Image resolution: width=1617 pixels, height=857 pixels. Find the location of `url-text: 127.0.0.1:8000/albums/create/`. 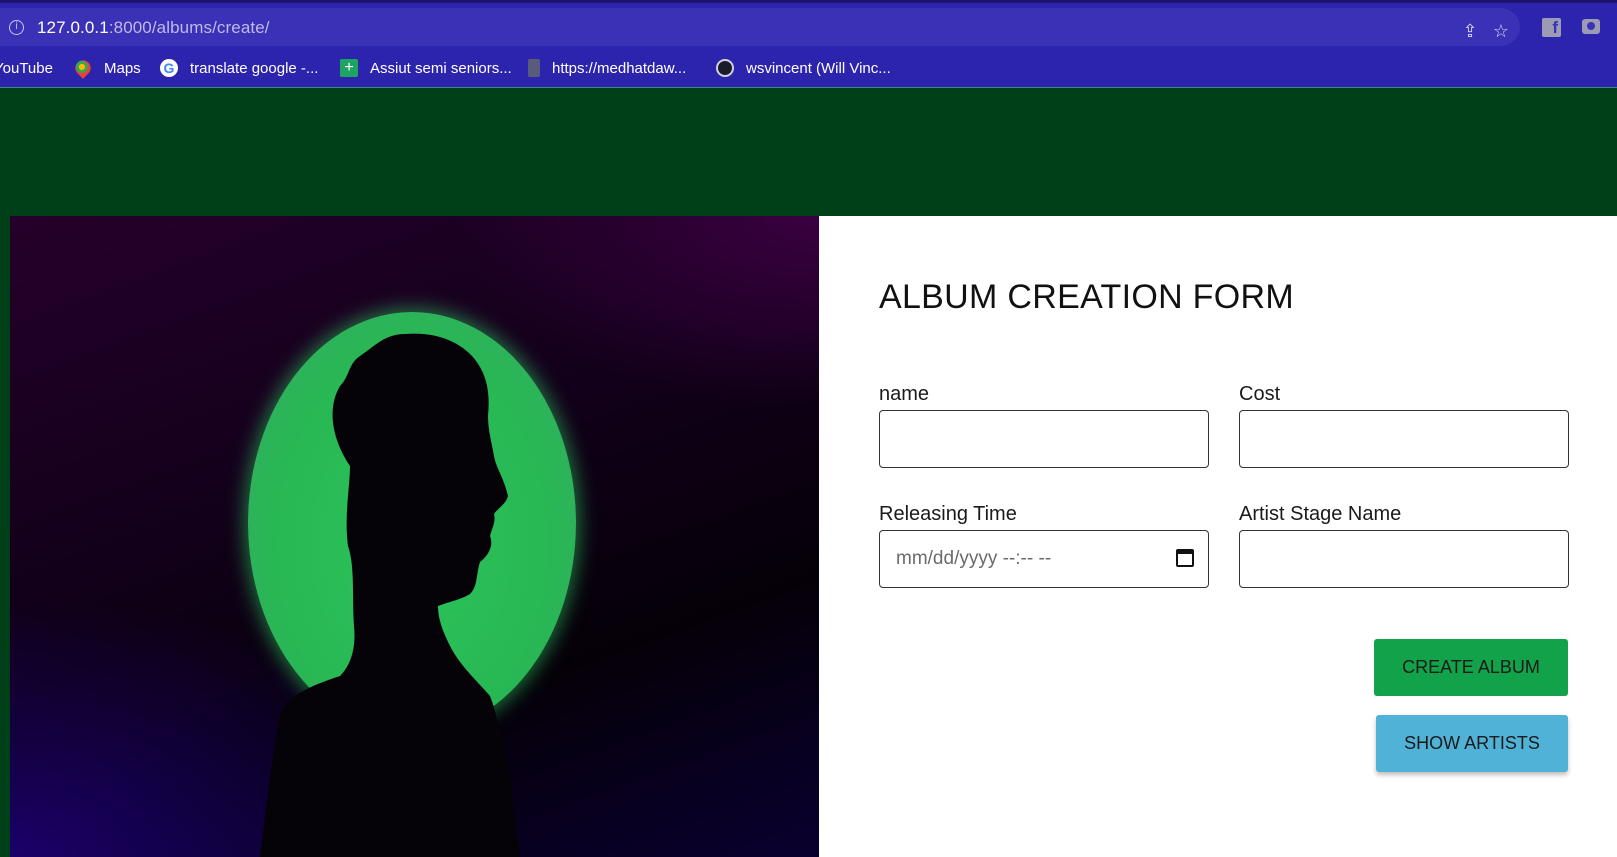

url-text: 127.0.0.1:8000/albums/create/ is located at coordinates (153, 28).